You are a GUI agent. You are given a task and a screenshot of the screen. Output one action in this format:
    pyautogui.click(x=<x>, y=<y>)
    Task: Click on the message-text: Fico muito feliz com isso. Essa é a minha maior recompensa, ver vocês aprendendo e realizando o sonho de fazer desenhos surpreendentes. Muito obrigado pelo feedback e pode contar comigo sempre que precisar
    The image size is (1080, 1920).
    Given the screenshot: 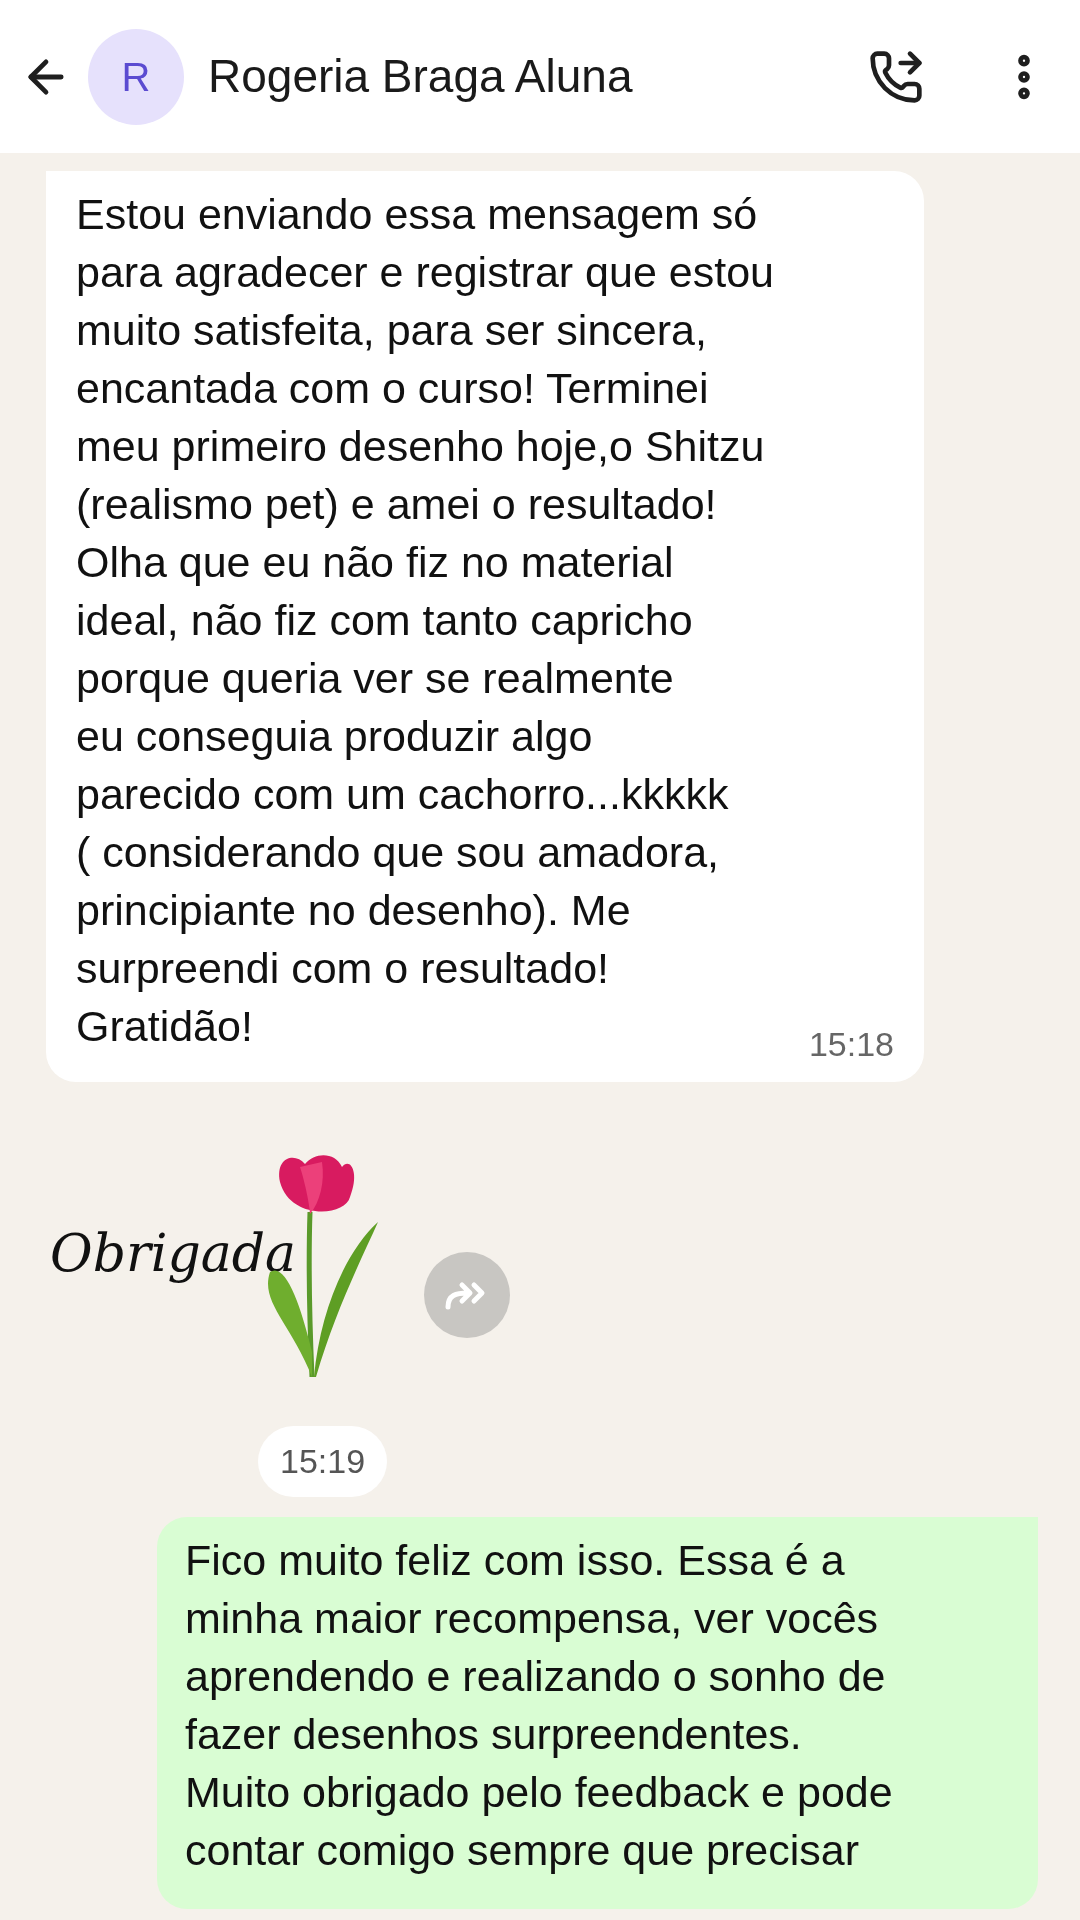 What is the action you would take?
    pyautogui.click(x=539, y=1705)
    